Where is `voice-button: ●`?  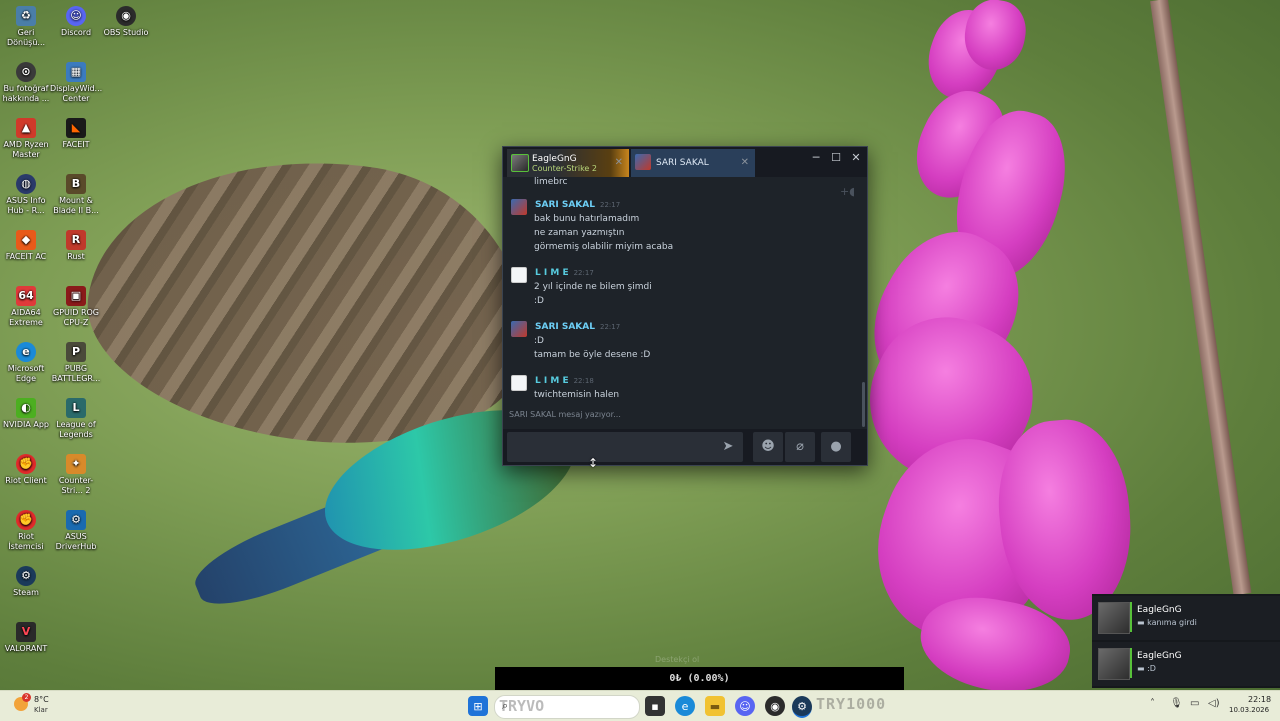
voice-button: ● is located at coordinates (836, 447).